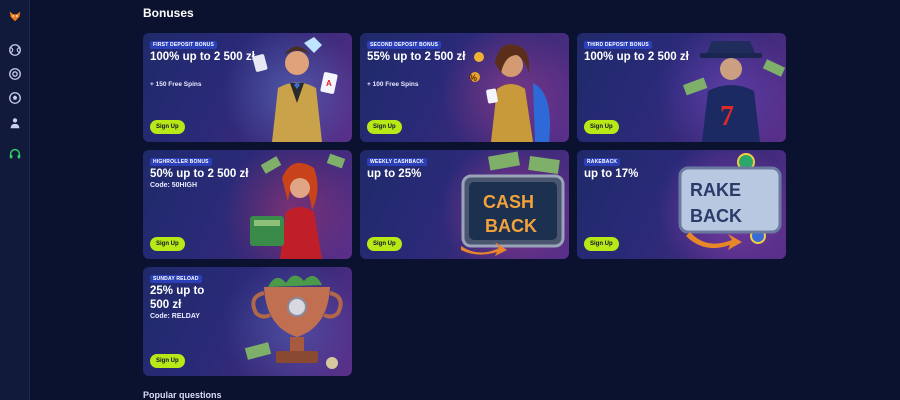  What do you see at coordinates (602, 162) in the screenshot?
I see `card-badge: RAKEBACK` at bounding box center [602, 162].